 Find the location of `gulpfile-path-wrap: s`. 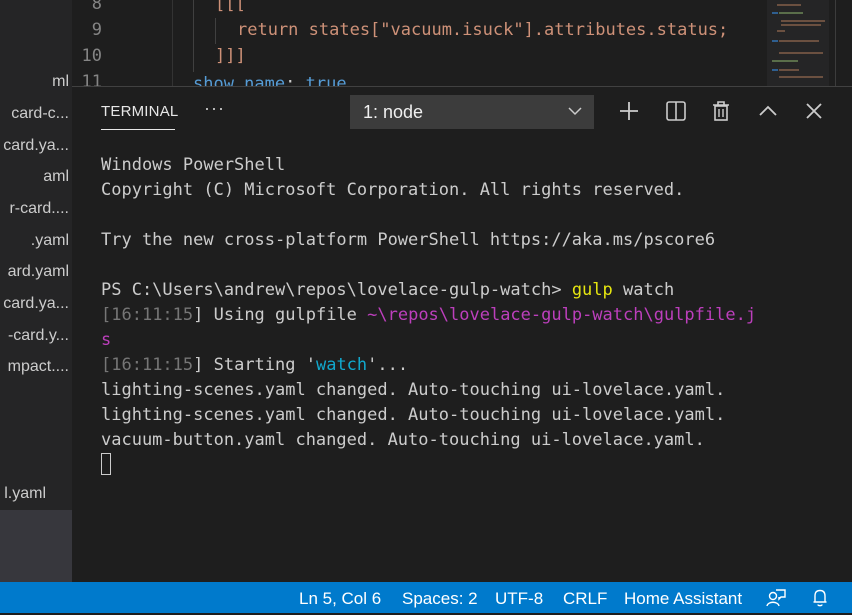

gulpfile-path-wrap: s is located at coordinates (106, 340).